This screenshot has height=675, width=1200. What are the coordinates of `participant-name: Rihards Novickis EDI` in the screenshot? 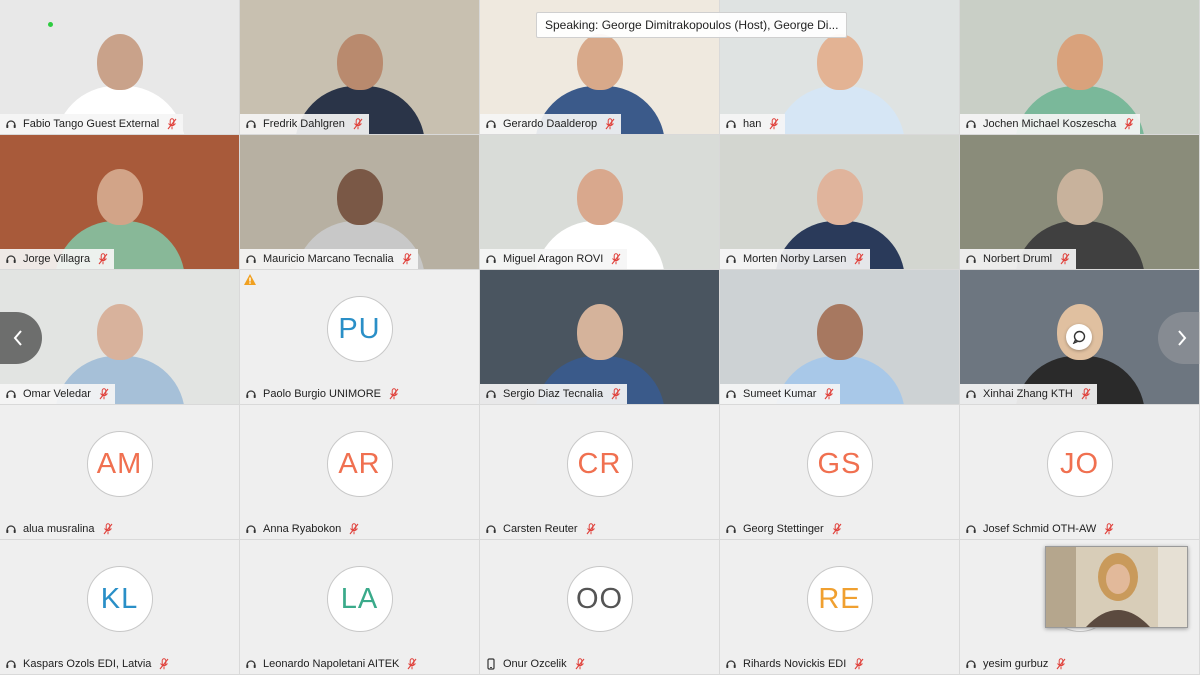 It's located at (795, 664).